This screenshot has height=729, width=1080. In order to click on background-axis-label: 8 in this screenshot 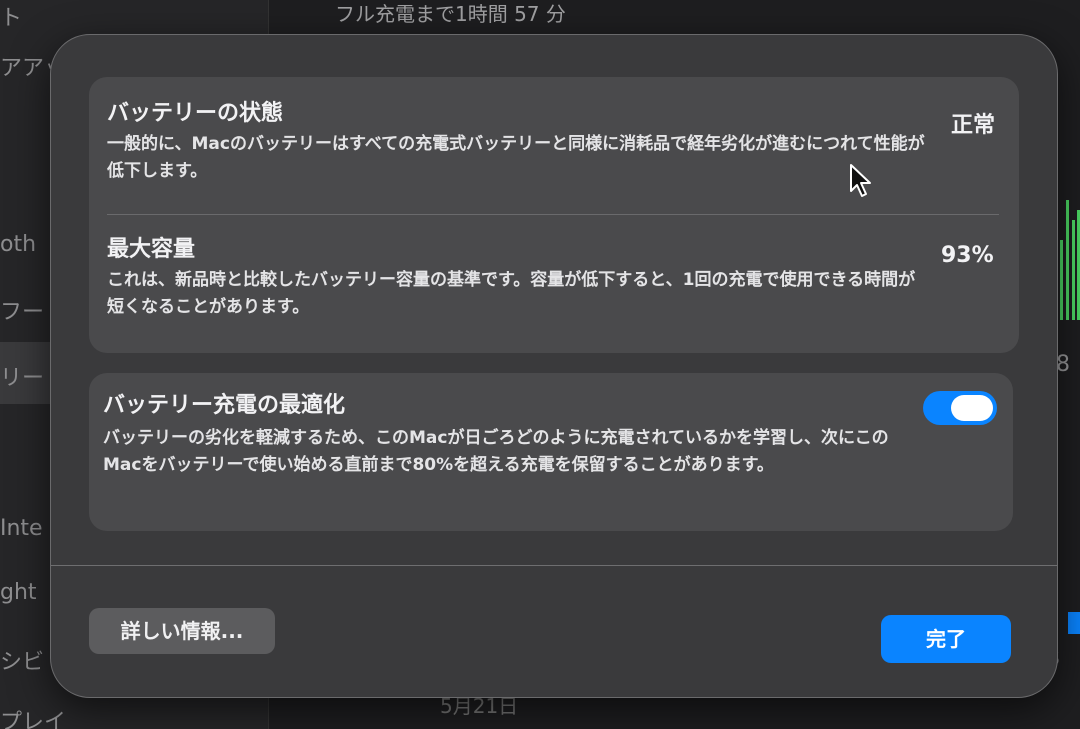, I will do `click(1063, 364)`.